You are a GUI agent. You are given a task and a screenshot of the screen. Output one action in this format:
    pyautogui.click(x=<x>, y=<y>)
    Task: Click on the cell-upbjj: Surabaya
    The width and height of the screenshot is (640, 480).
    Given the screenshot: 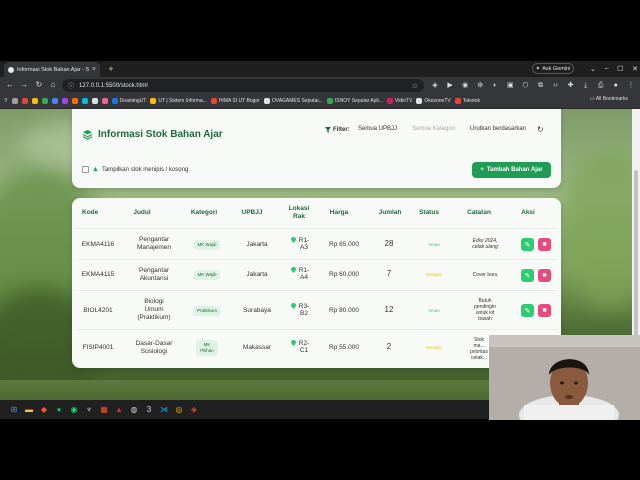 What is the action you would take?
    pyautogui.click(x=257, y=310)
    